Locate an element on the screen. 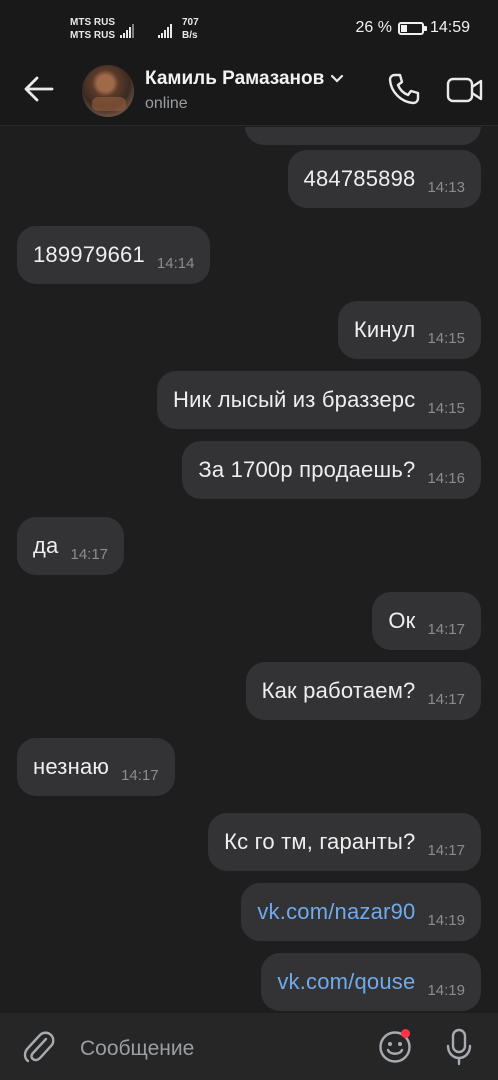  message-text: 189979661 is located at coordinates (89, 254).